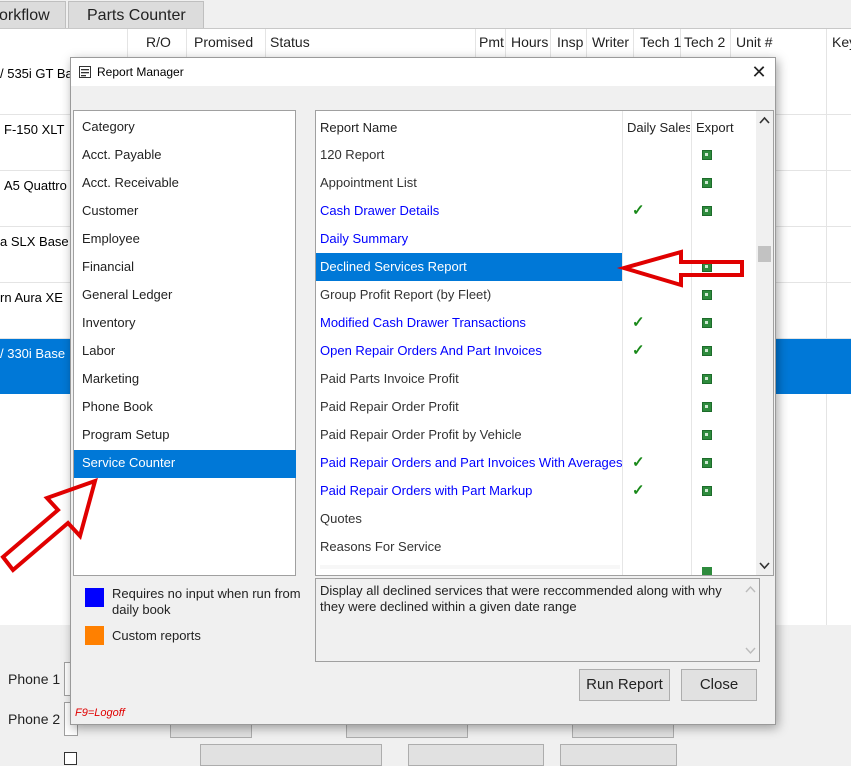 This screenshot has height=766, width=851. I want to click on report-row: Paid Repair Order Profit, so click(389, 406).